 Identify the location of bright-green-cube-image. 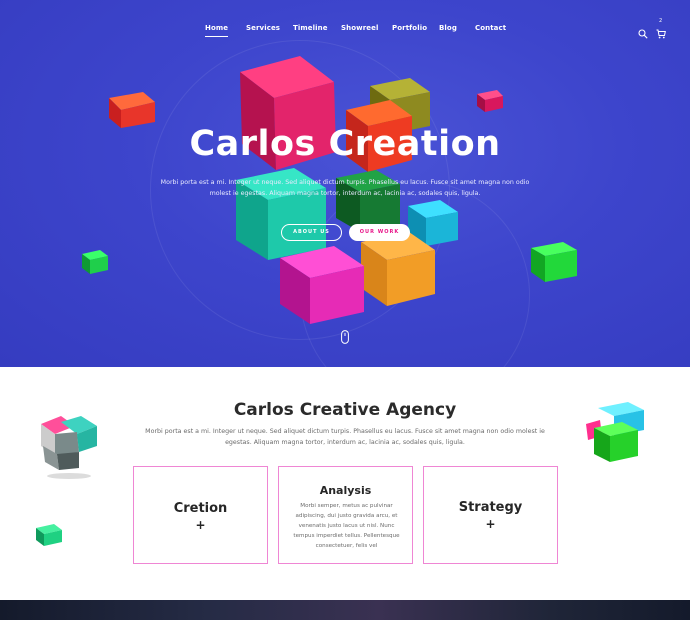
(554, 262).